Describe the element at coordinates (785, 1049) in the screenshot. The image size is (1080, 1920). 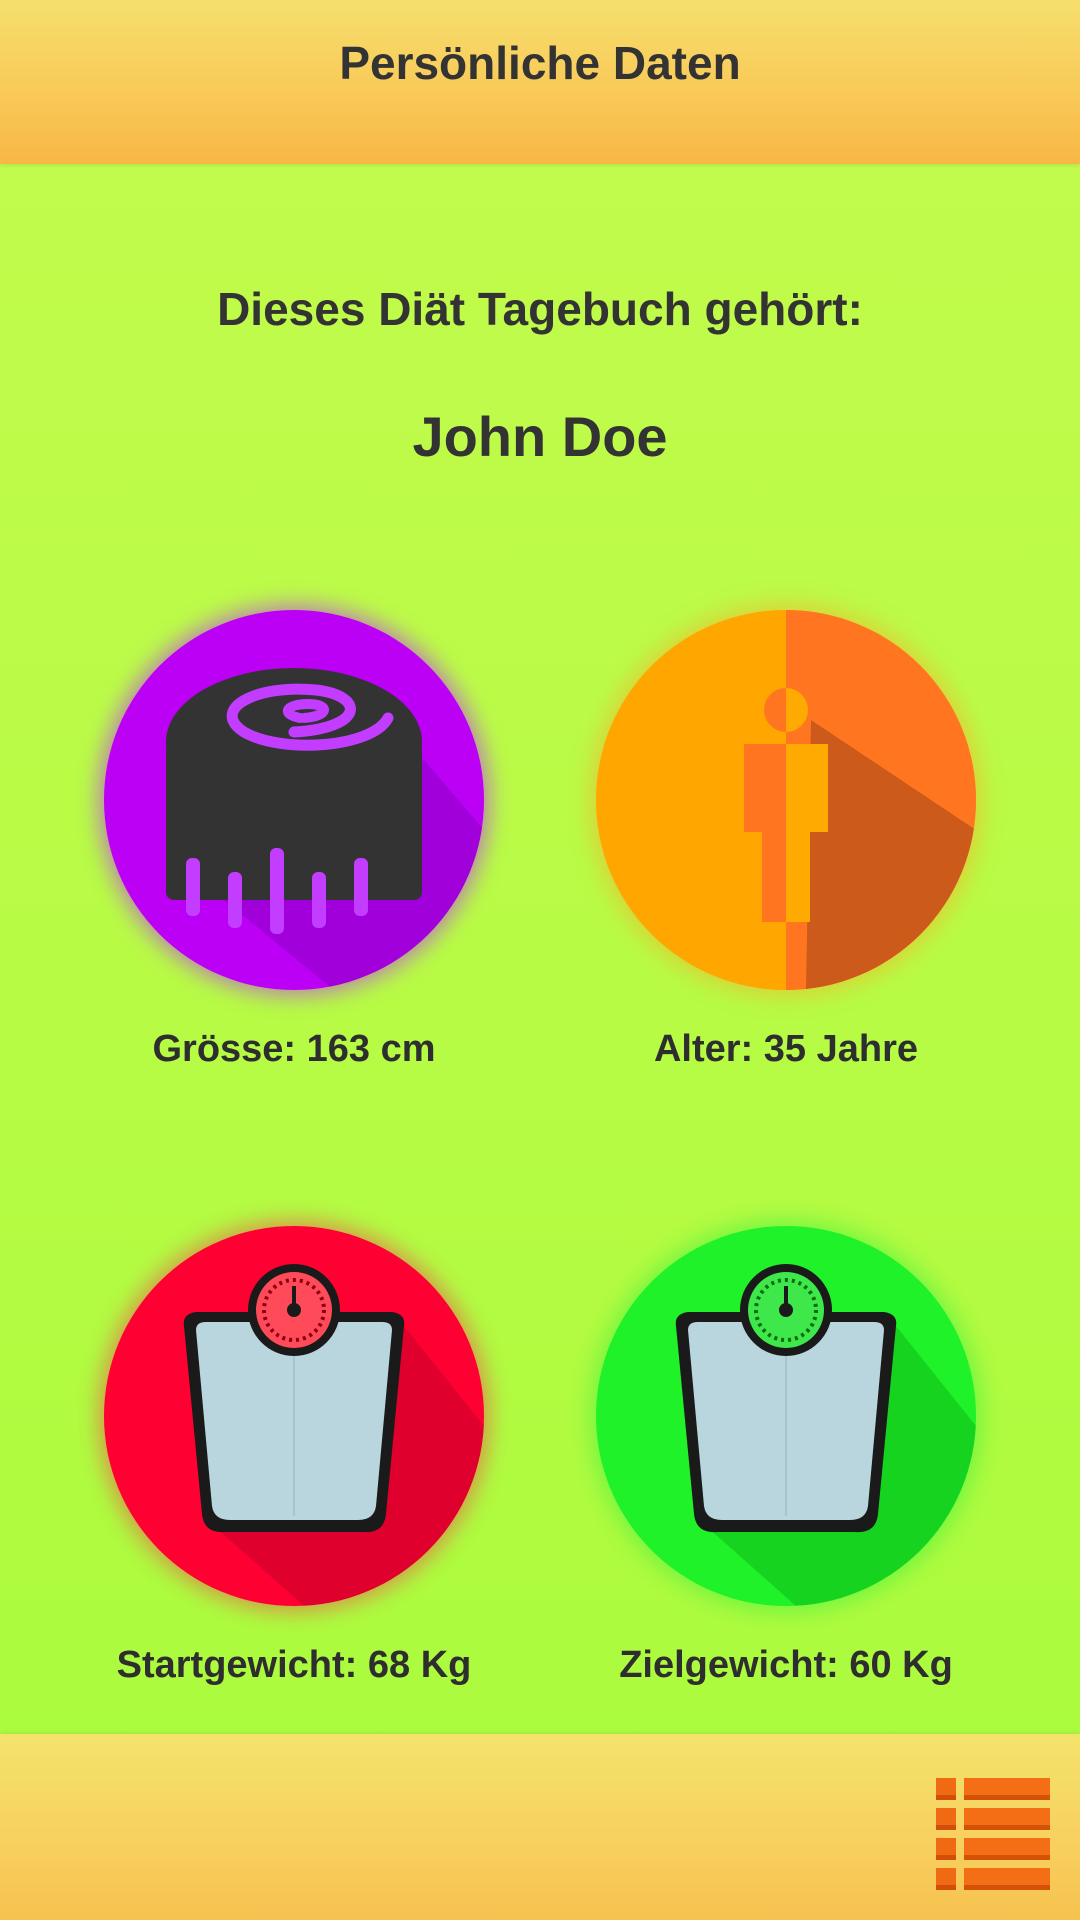
I see `age-label: Alter: 35 Jahre` at that location.